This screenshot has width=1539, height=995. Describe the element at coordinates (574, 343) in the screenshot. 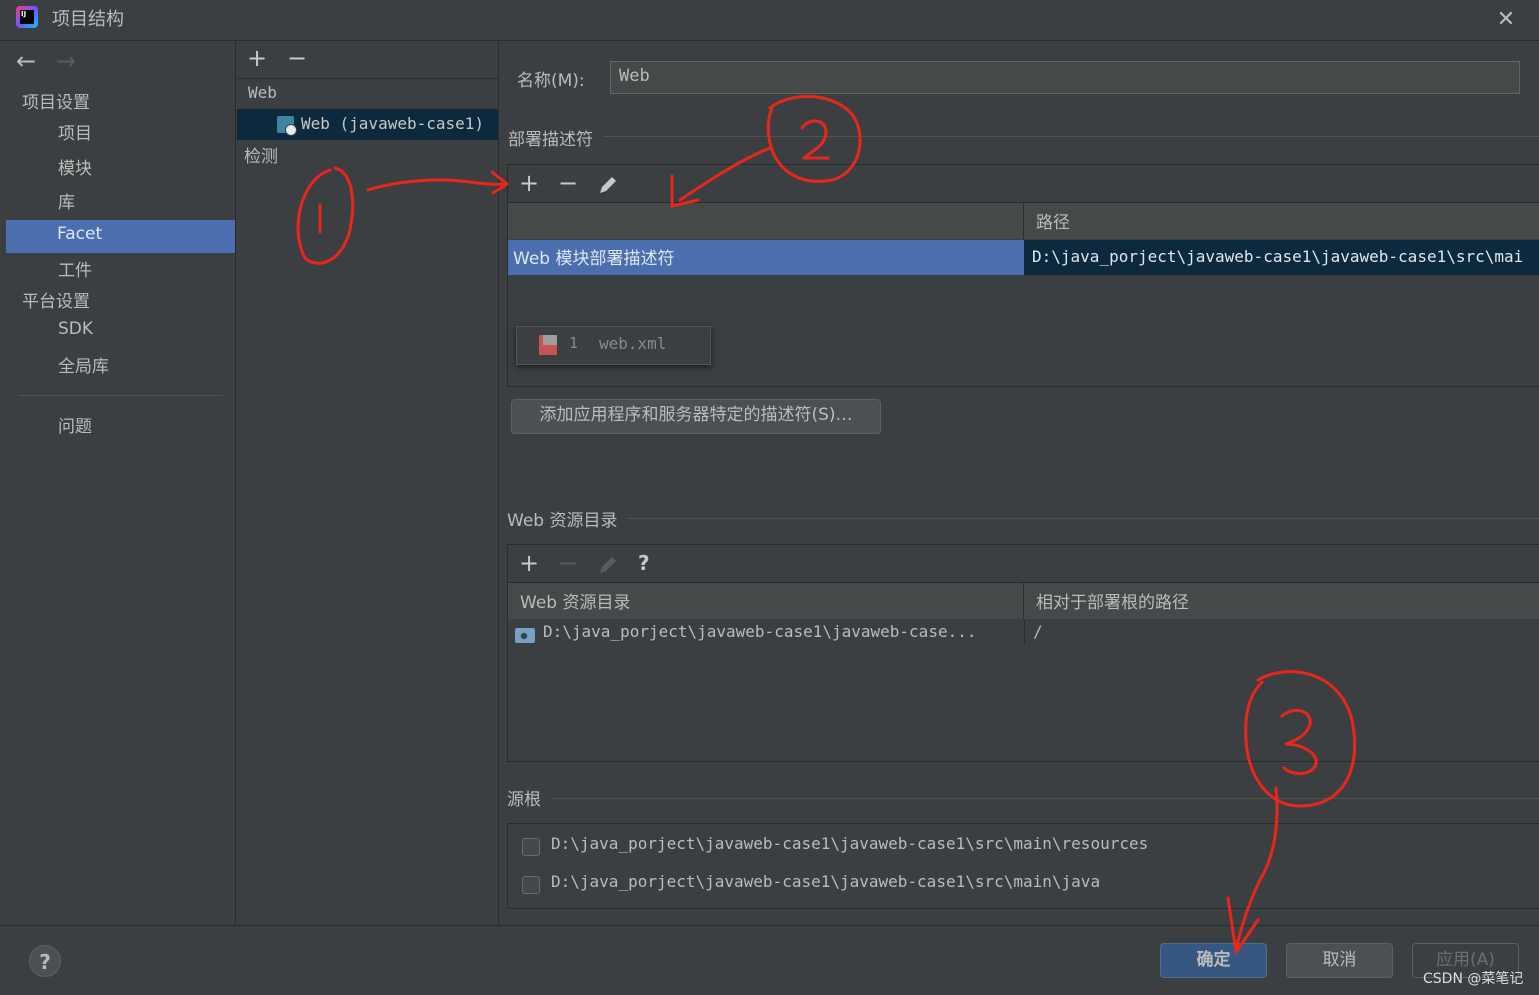

I see `popup-item-number: 1` at that location.